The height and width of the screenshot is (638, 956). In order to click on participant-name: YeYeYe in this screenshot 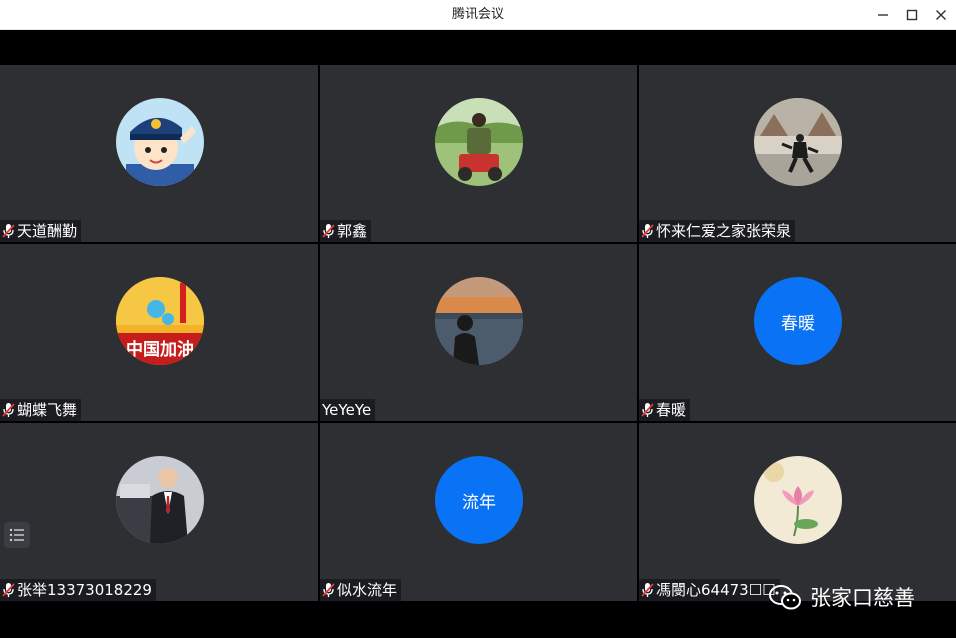, I will do `click(347, 410)`.